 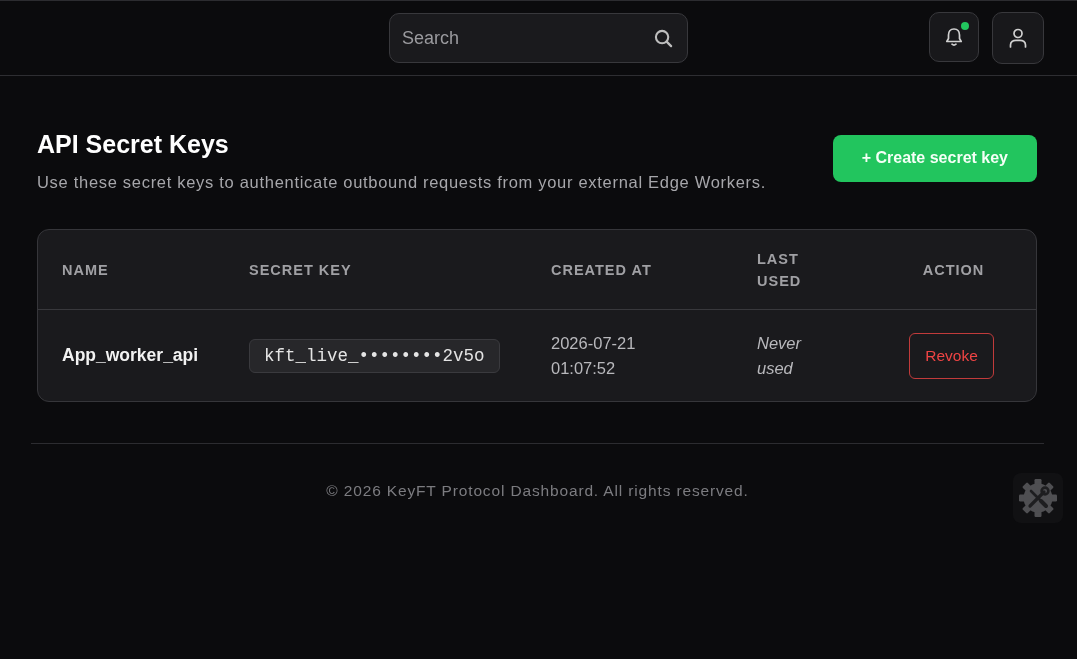 I want to click on secret-key-value: kft_live_••••••••2v5o, so click(x=374, y=355).